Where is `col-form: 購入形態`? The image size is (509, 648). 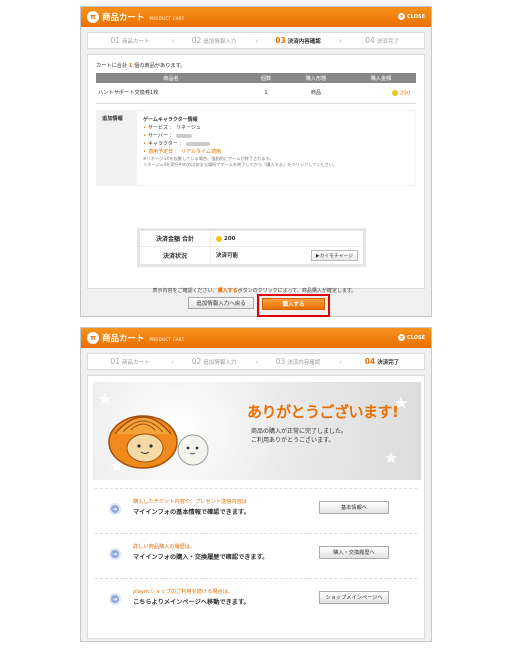 col-form: 購入形態 is located at coordinates (316, 78).